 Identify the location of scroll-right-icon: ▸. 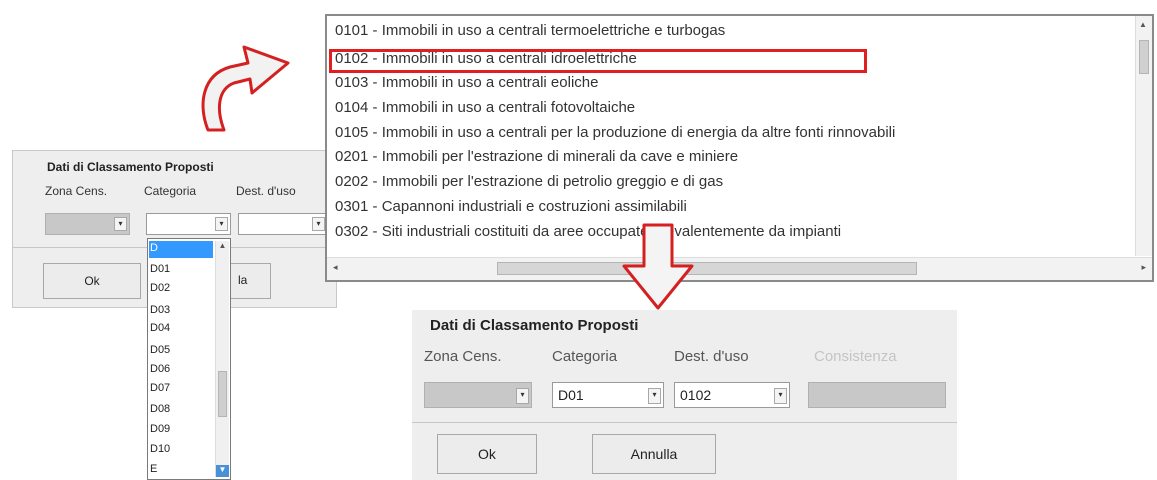
(1143, 267).